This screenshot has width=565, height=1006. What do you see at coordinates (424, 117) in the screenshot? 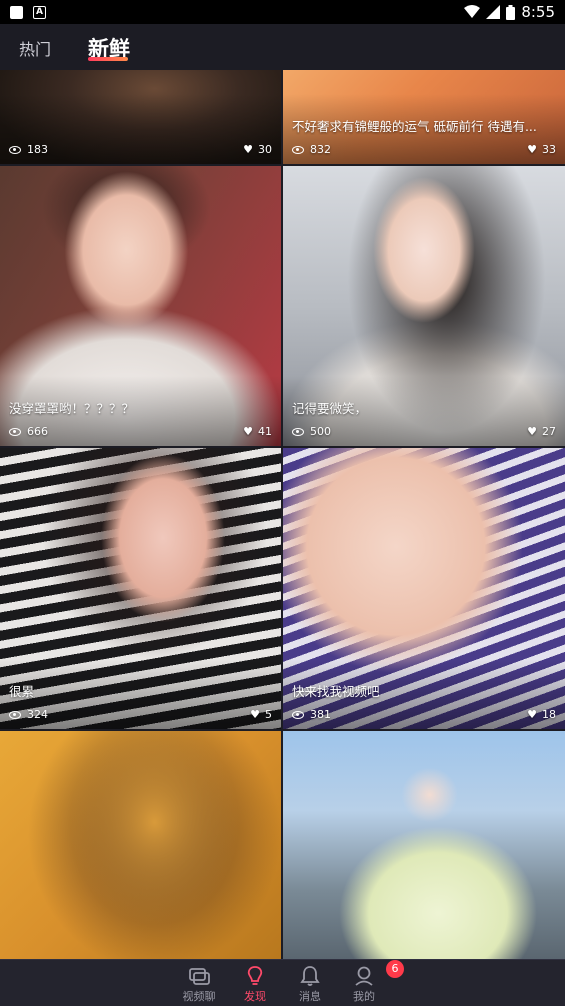
I see `video-card: 不好奢求有锦鲤般的运气 砥砺前行 待遇有... 832 ♥ 33` at bounding box center [424, 117].